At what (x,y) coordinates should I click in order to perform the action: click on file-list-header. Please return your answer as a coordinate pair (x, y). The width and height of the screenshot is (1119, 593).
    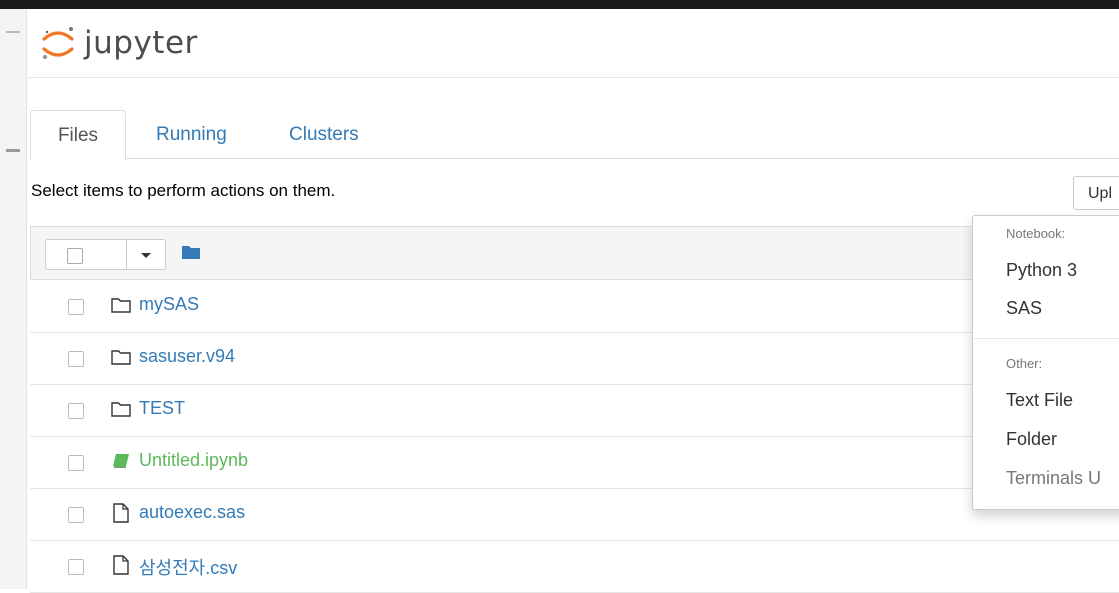
    Looking at the image, I should click on (574, 253).